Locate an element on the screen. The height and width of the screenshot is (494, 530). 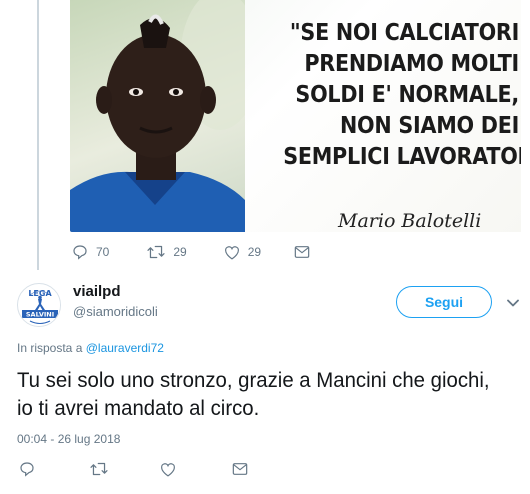
quote-line: NON SIAMO DEI is located at coordinates (429, 126).